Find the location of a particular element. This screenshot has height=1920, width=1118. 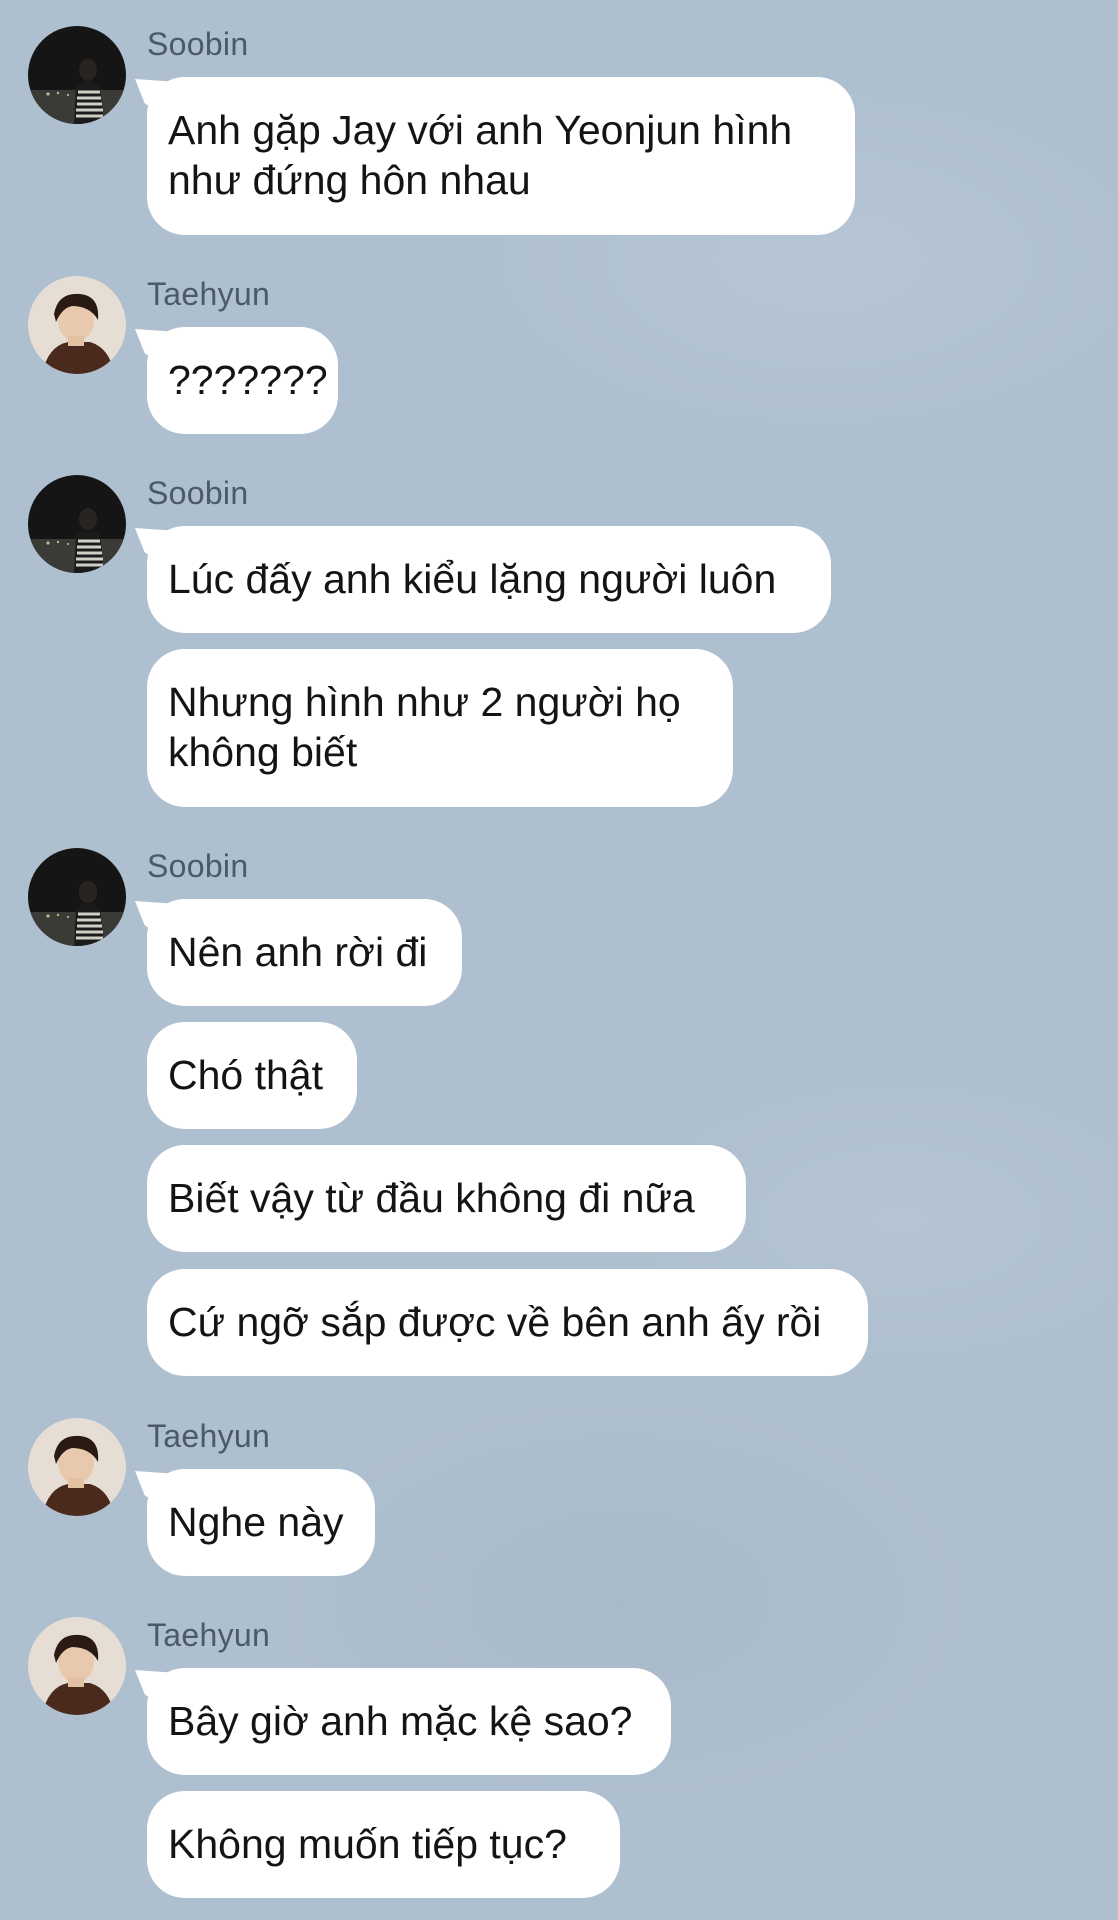

message-bubble: ??????? is located at coordinates (242, 380).